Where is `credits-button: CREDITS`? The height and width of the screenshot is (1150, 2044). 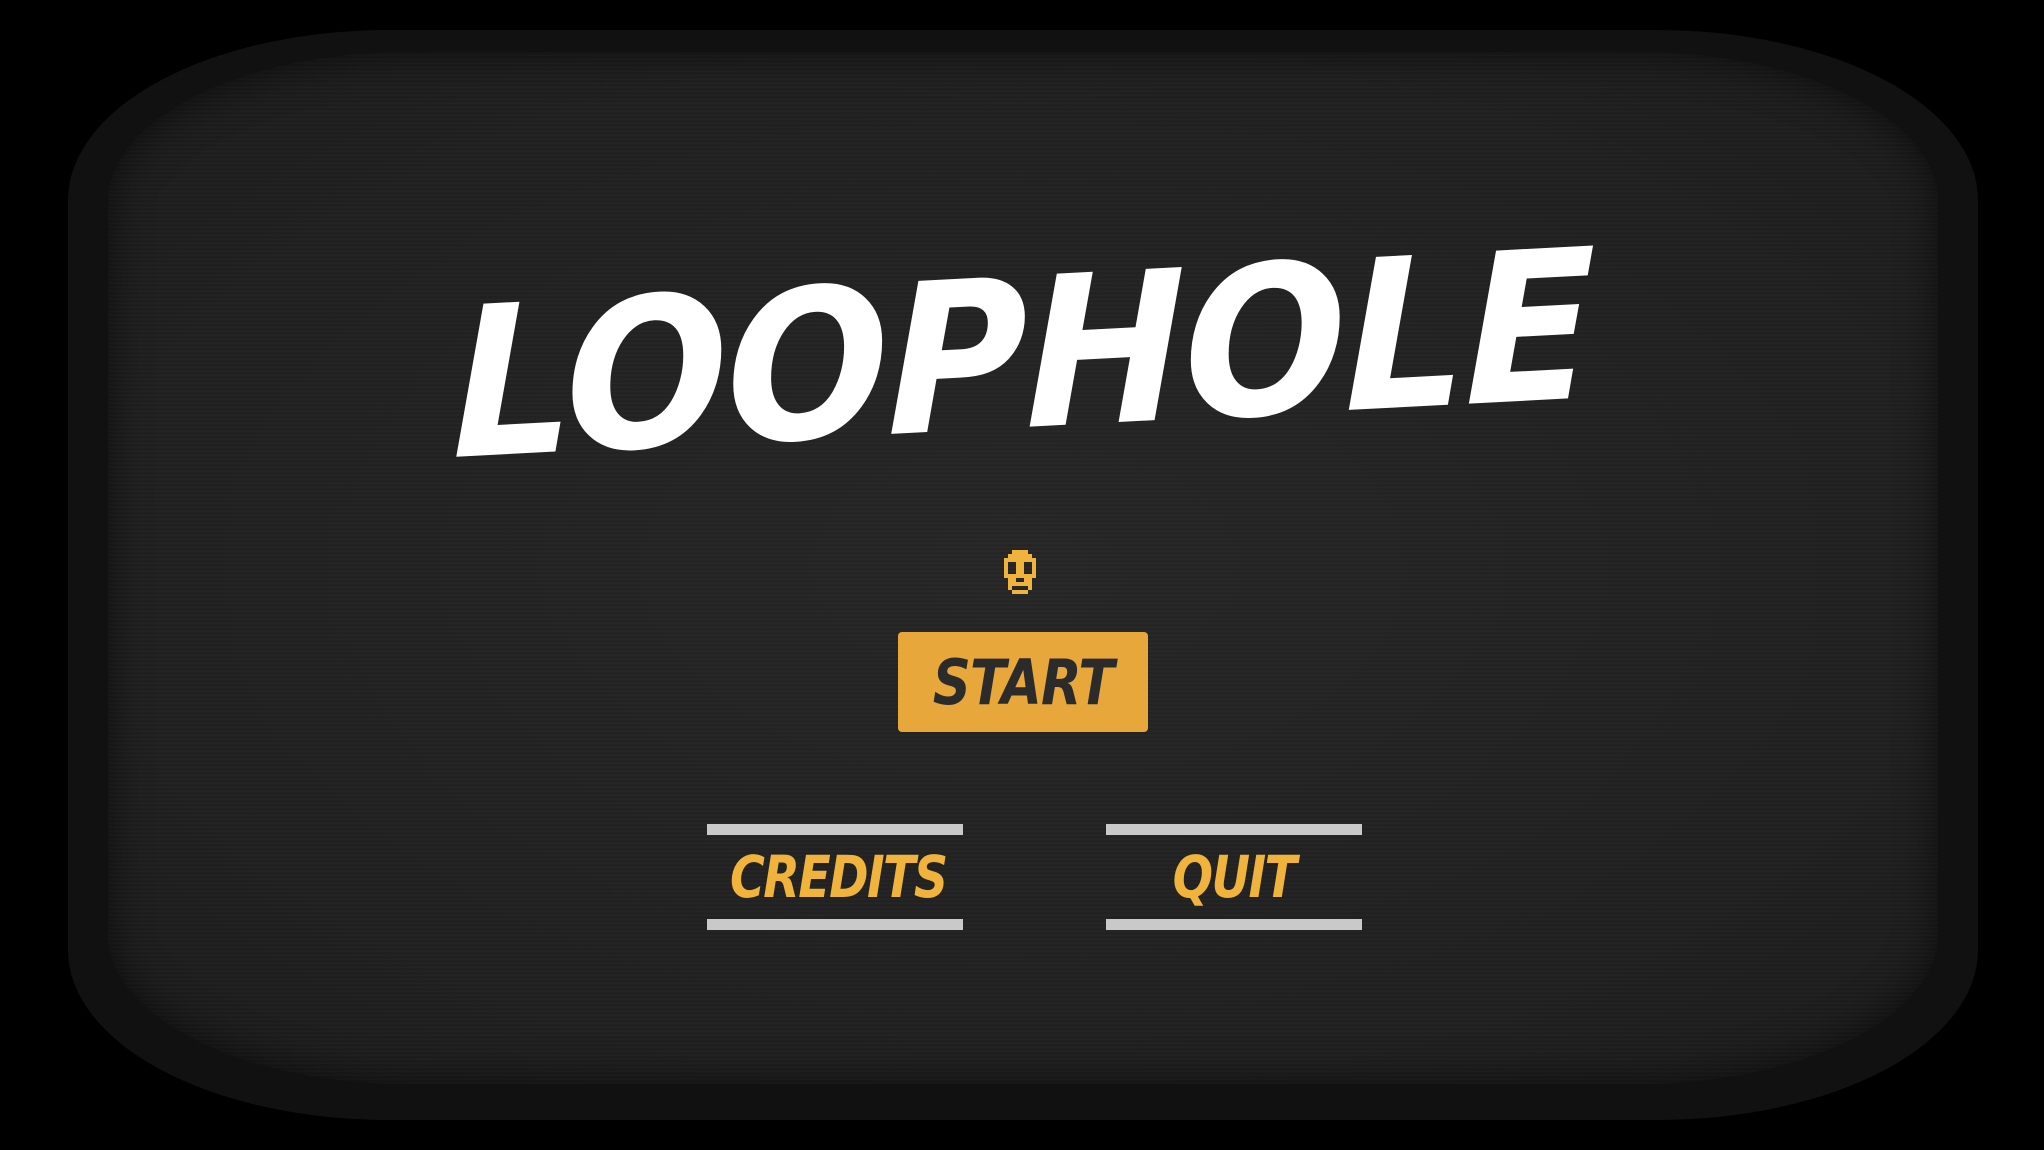
credits-button: CREDITS is located at coordinates (835, 877).